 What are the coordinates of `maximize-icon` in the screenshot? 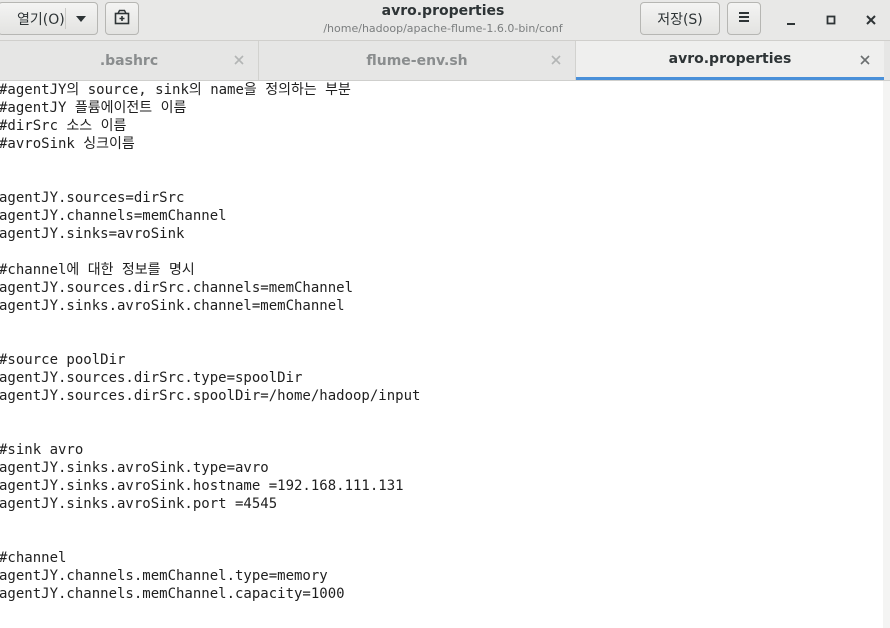 It's located at (831, 20).